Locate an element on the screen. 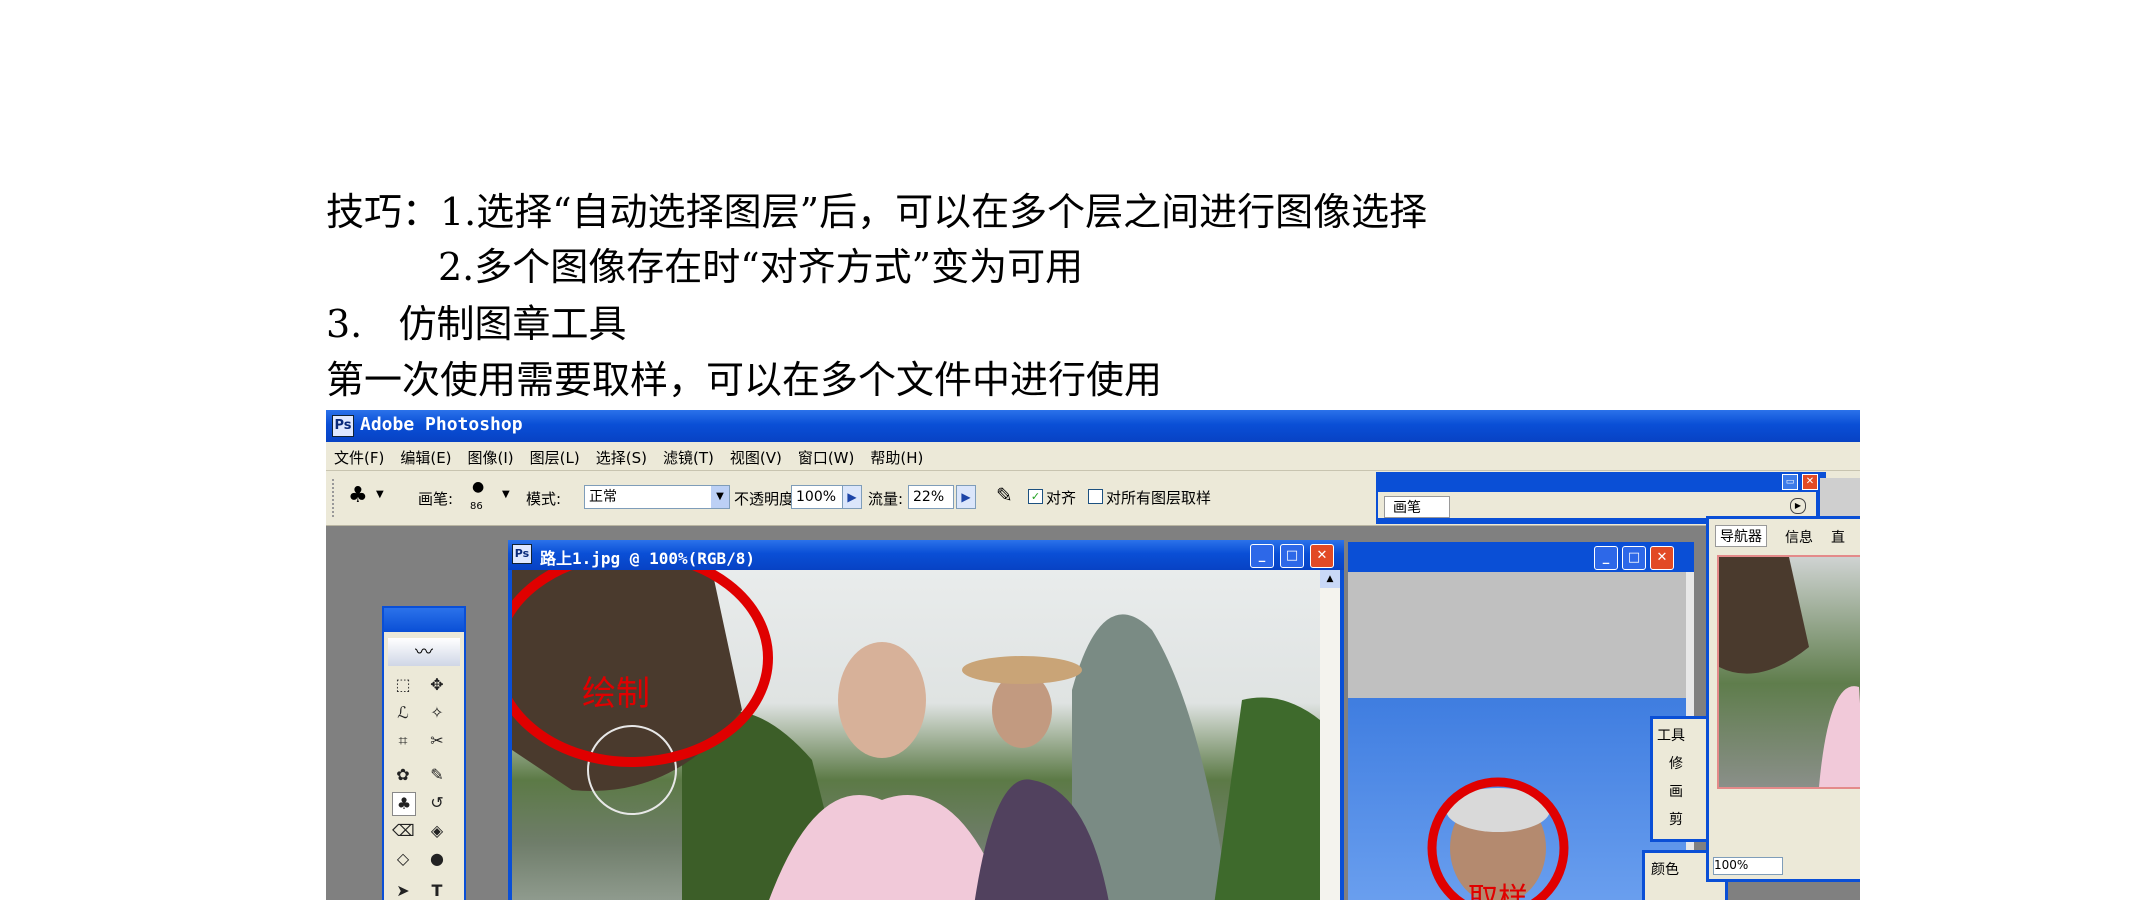 The width and height of the screenshot is (2149, 900). menu-layer: 图层(L) is located at coordinates (555, 455).